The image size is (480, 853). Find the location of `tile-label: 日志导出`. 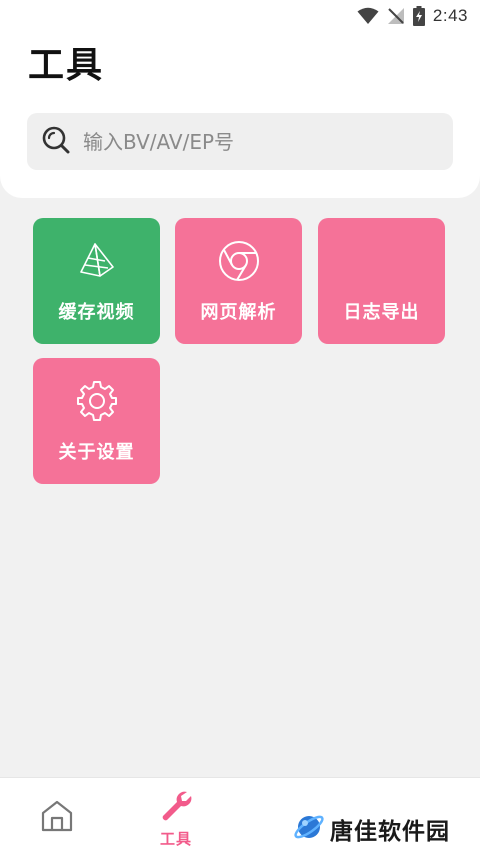

tile-label: 日志导出 is located at coordinates (381, 312).